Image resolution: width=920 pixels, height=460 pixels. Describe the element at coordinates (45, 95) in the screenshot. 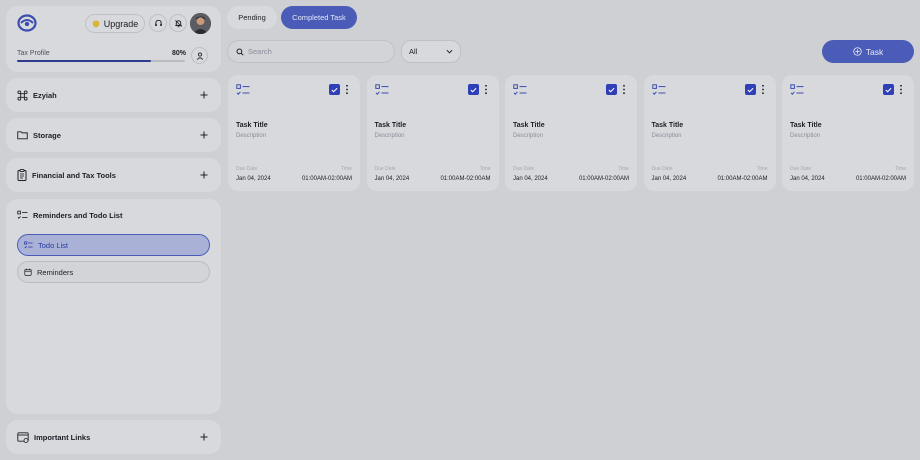

I see `sidebar-section-label: Ezyiah` at that location.